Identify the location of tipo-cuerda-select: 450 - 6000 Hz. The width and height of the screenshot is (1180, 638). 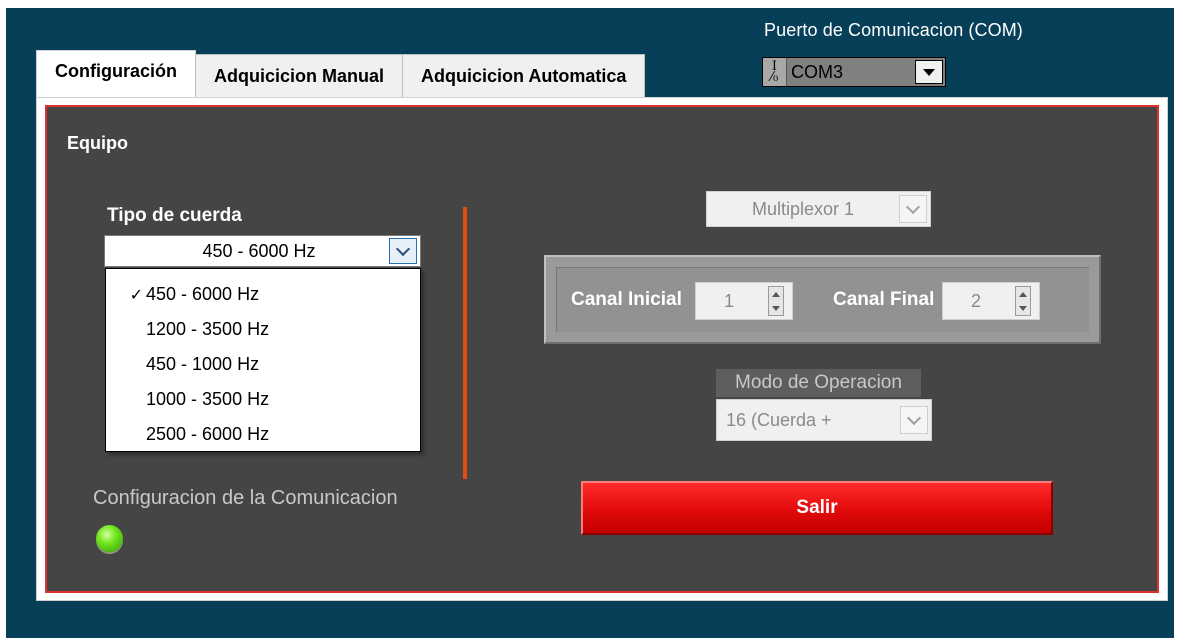
(262, 251).